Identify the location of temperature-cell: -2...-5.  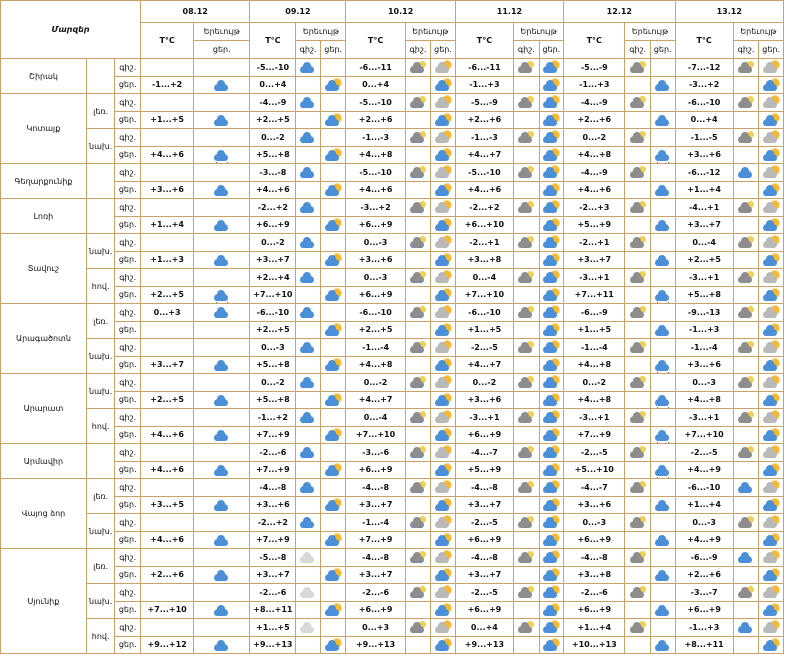
(484, 522).